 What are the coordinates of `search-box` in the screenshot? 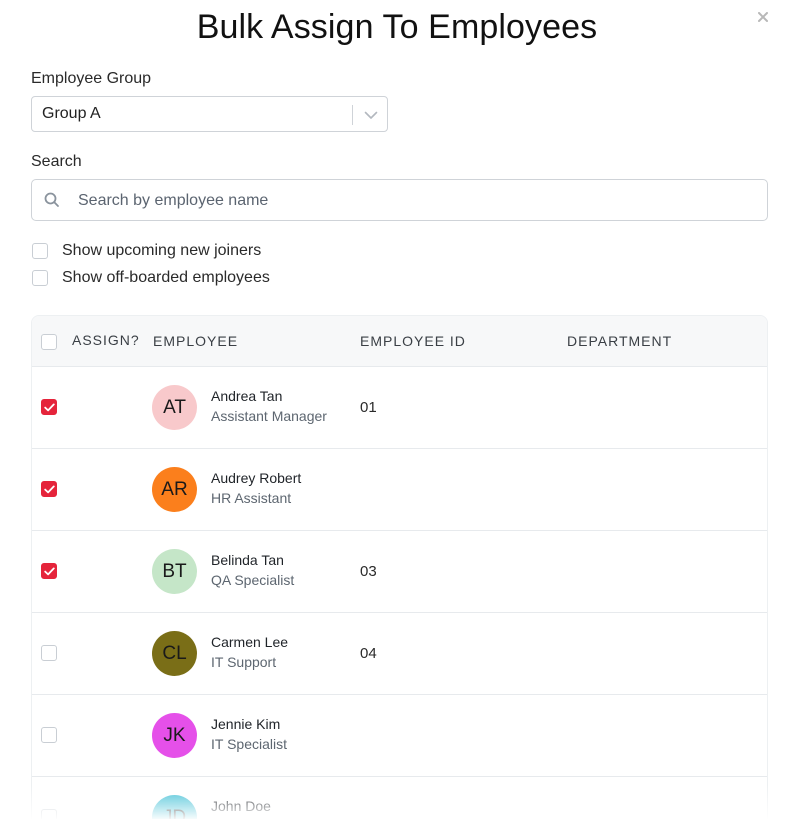 It's located at (399, 200).